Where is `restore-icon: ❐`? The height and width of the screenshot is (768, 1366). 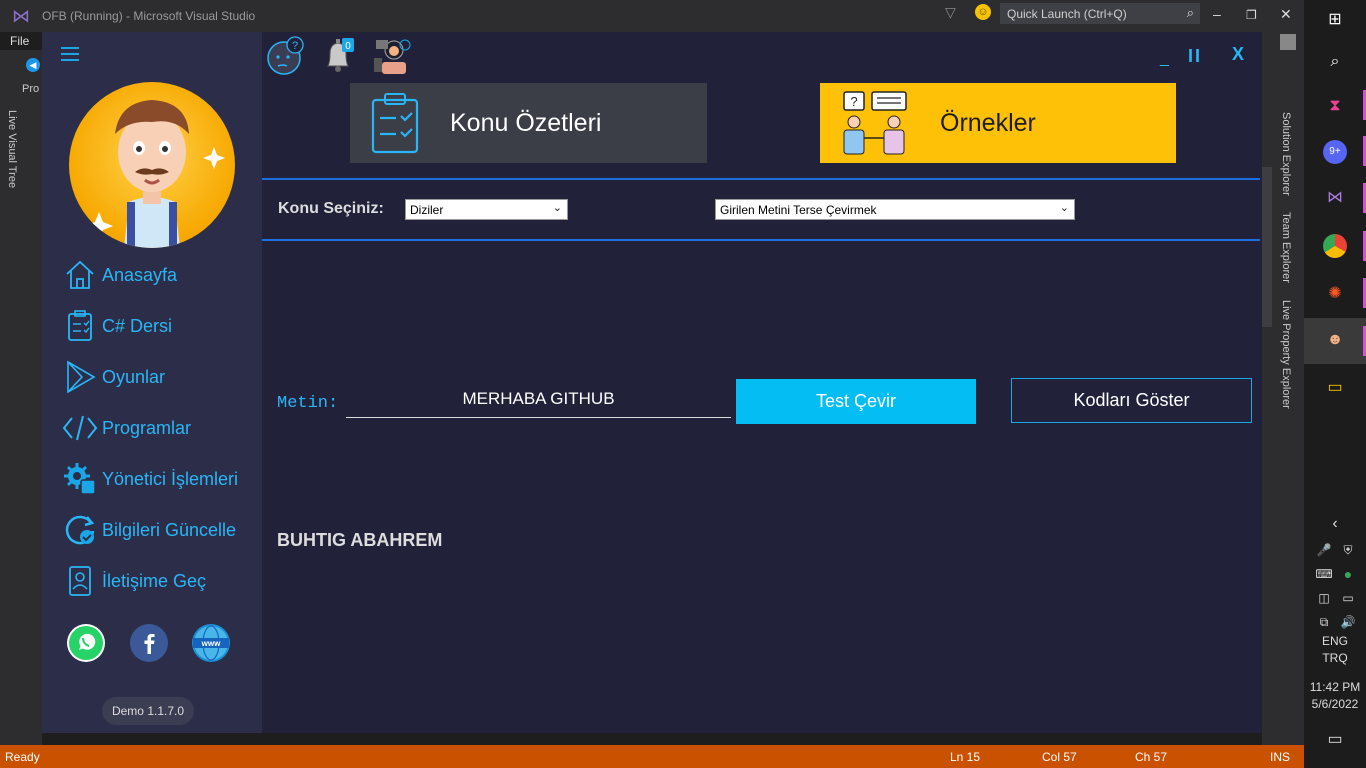 restore-icon: ❐ is located at coordinates (1251, 15).